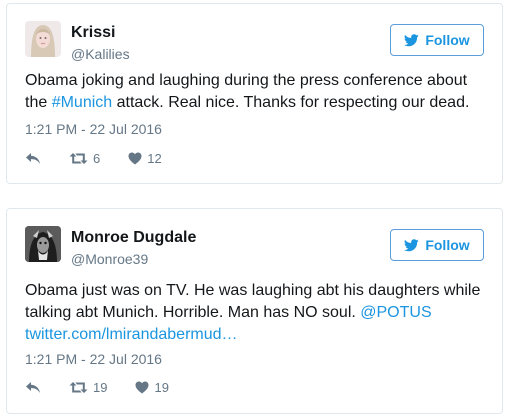  Describe the element at coordinates (93, 33) in the screenshot. I see `author-name: Krissi` at that location.